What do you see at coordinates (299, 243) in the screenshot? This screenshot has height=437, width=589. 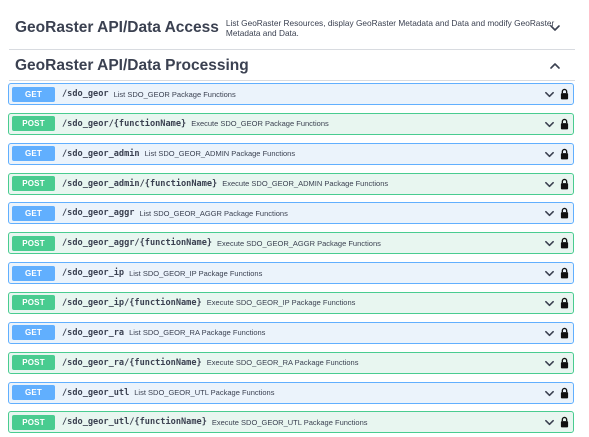 I see `endpoint-summary: Execute SDO_GEOR_AGGR Package Functions` at bounding box center [299, 243].